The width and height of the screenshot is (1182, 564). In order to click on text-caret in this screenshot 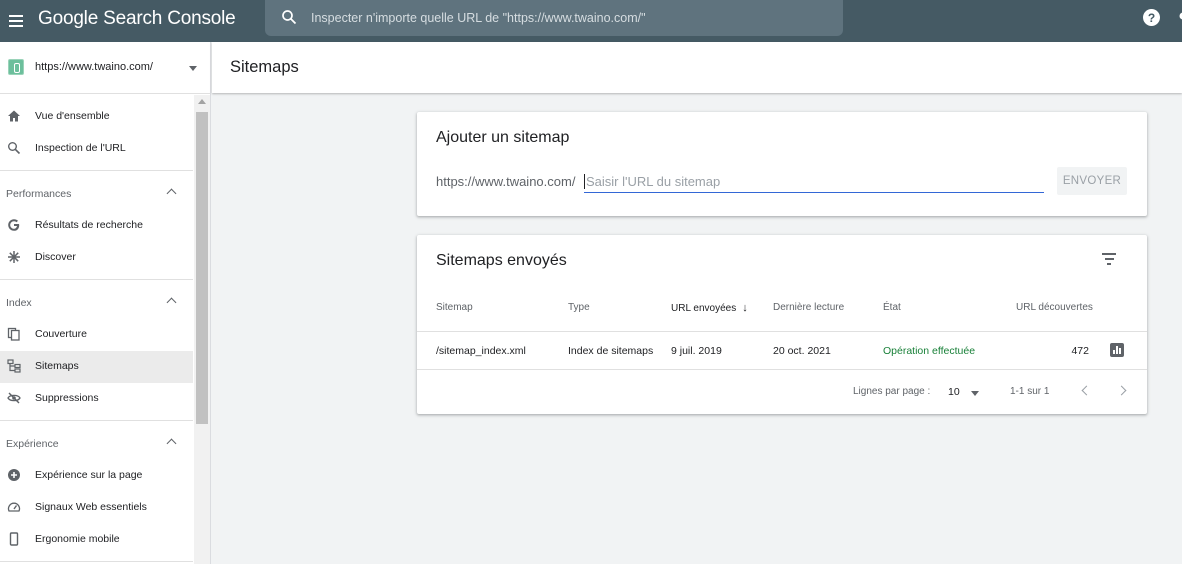, I will do `click(584, 181)`.